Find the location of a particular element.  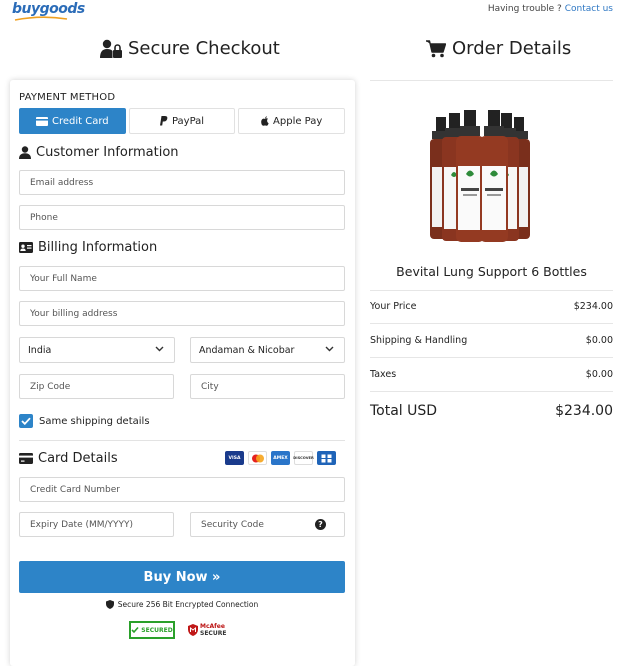

email-field: Email address is located at coordinates (182, 182).